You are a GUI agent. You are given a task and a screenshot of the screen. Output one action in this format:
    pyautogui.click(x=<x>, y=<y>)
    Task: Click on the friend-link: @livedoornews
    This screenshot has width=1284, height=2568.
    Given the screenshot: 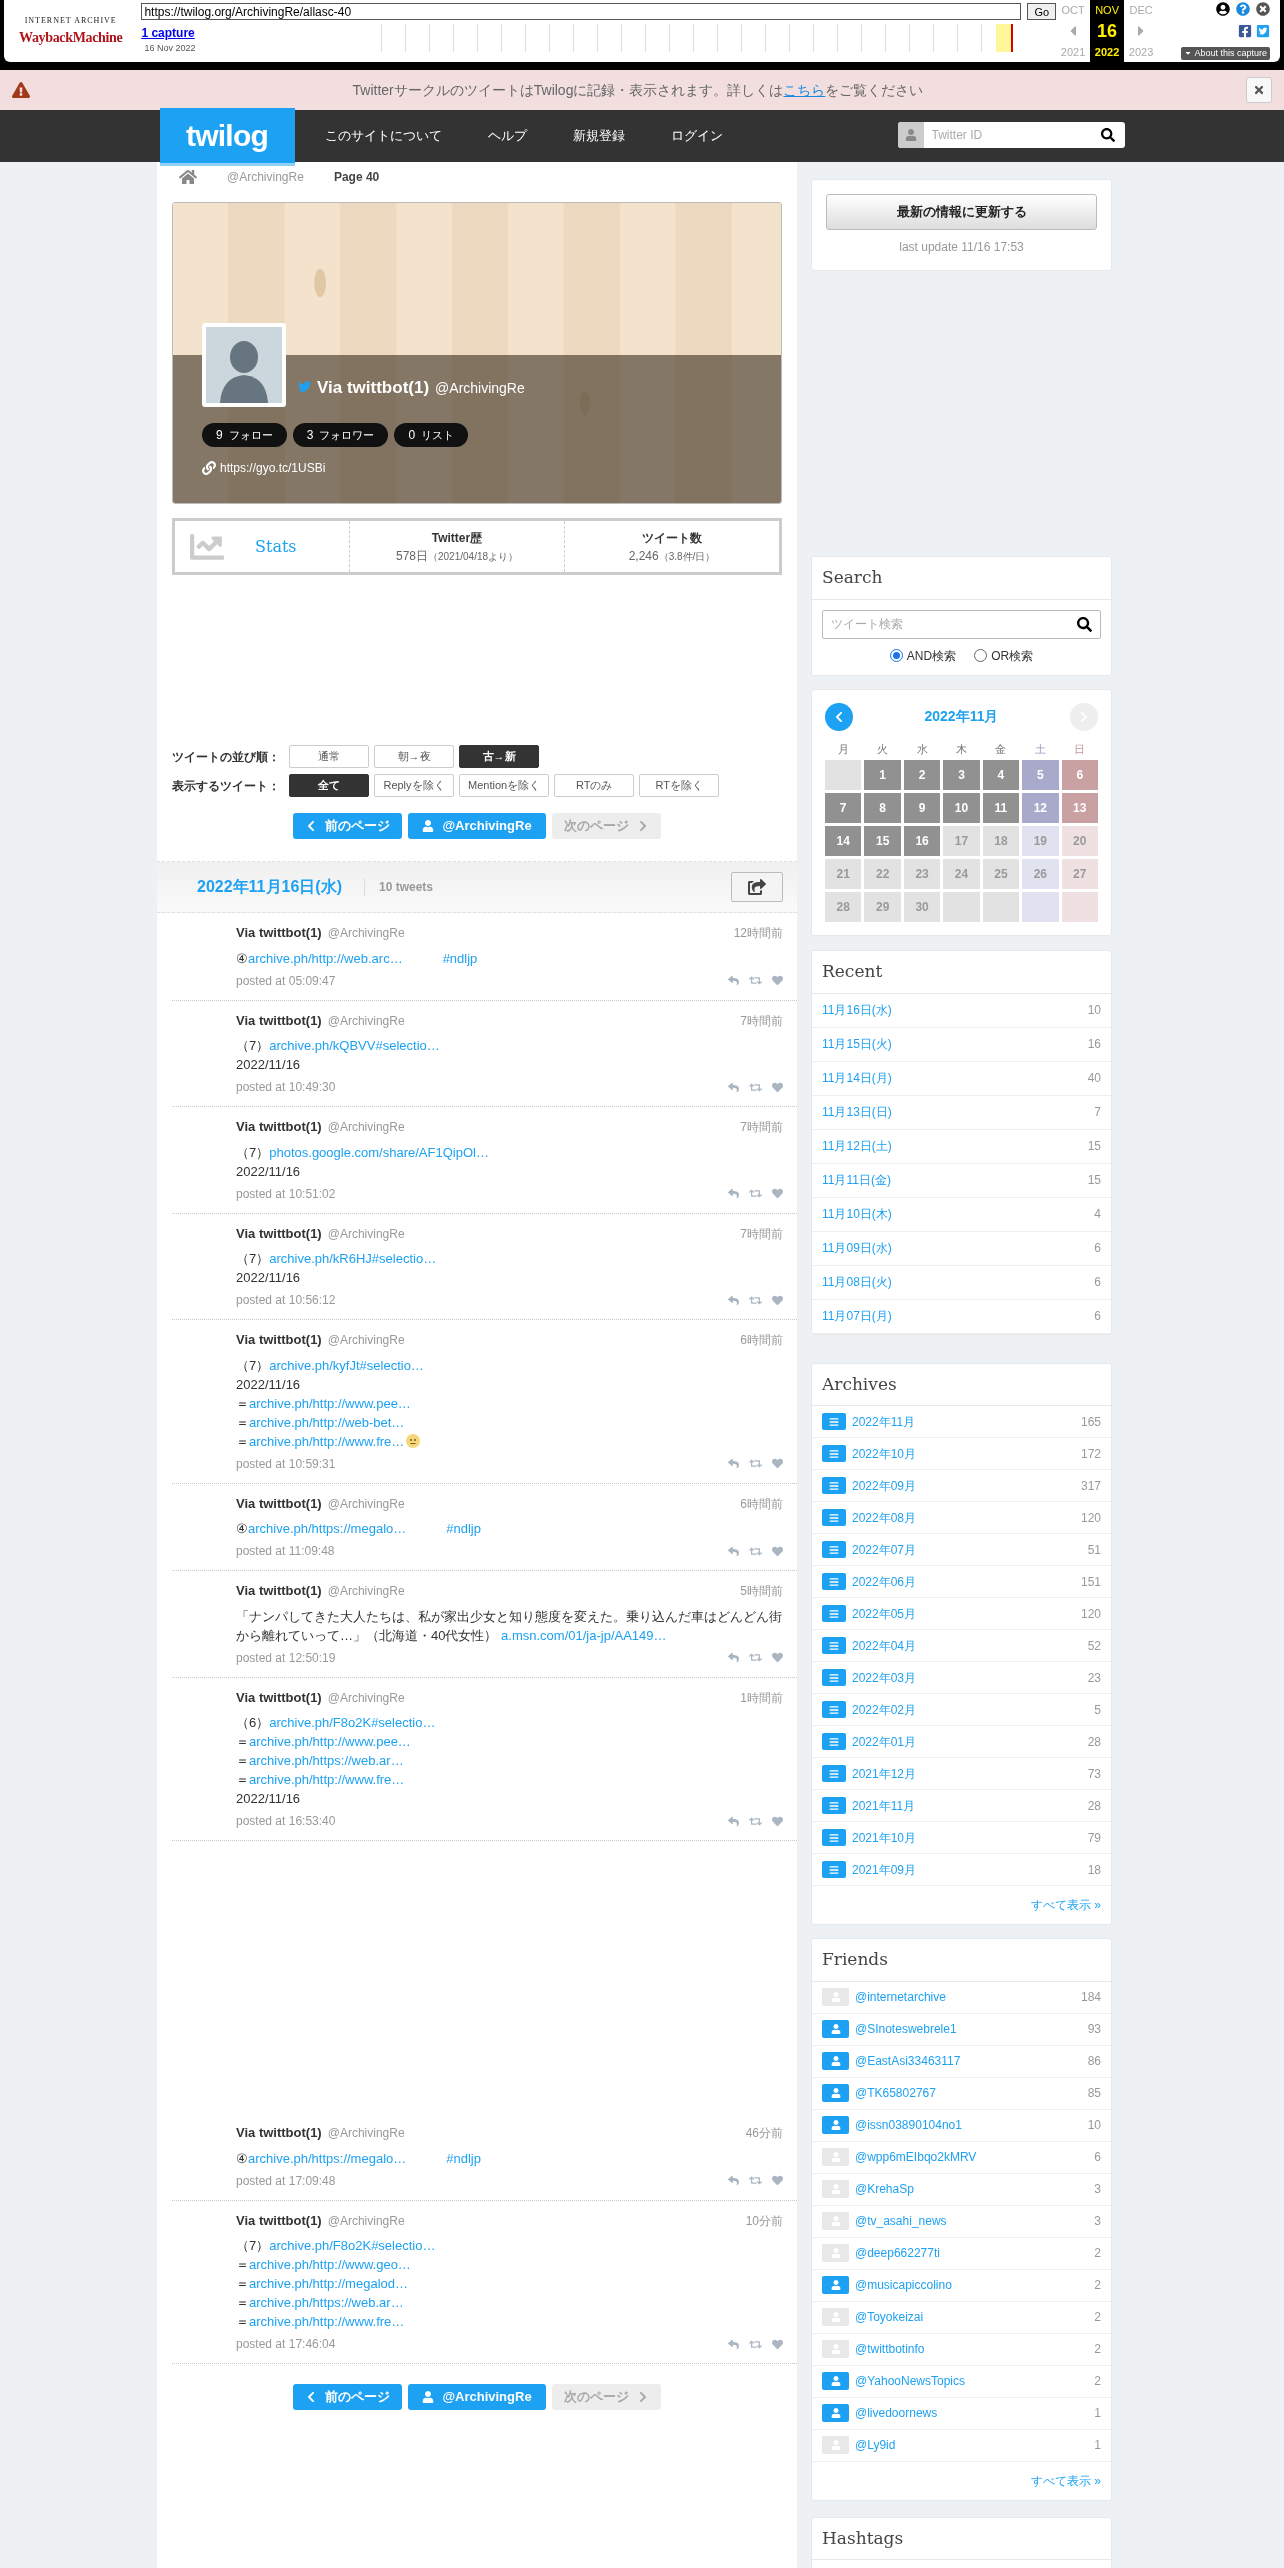 What is the action you would take?
    pyautogui.click(x=896, y=2413)
    